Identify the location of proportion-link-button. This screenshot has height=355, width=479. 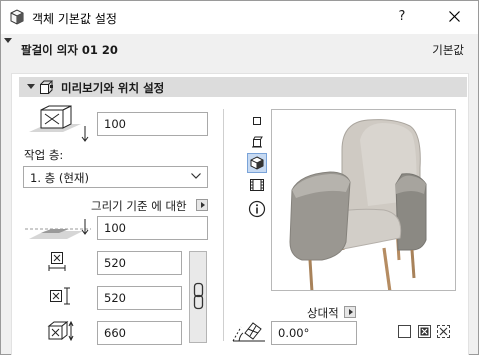
(198, 297).